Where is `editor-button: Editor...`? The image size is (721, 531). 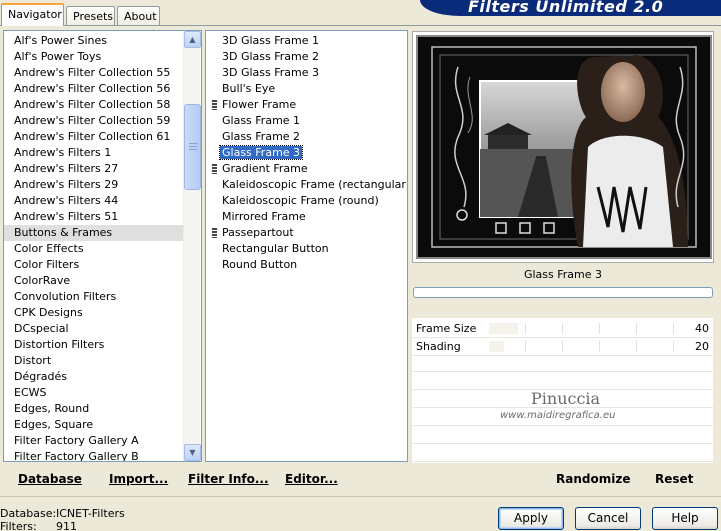
editor-button: Editor... is located at coordinates (311, 479).